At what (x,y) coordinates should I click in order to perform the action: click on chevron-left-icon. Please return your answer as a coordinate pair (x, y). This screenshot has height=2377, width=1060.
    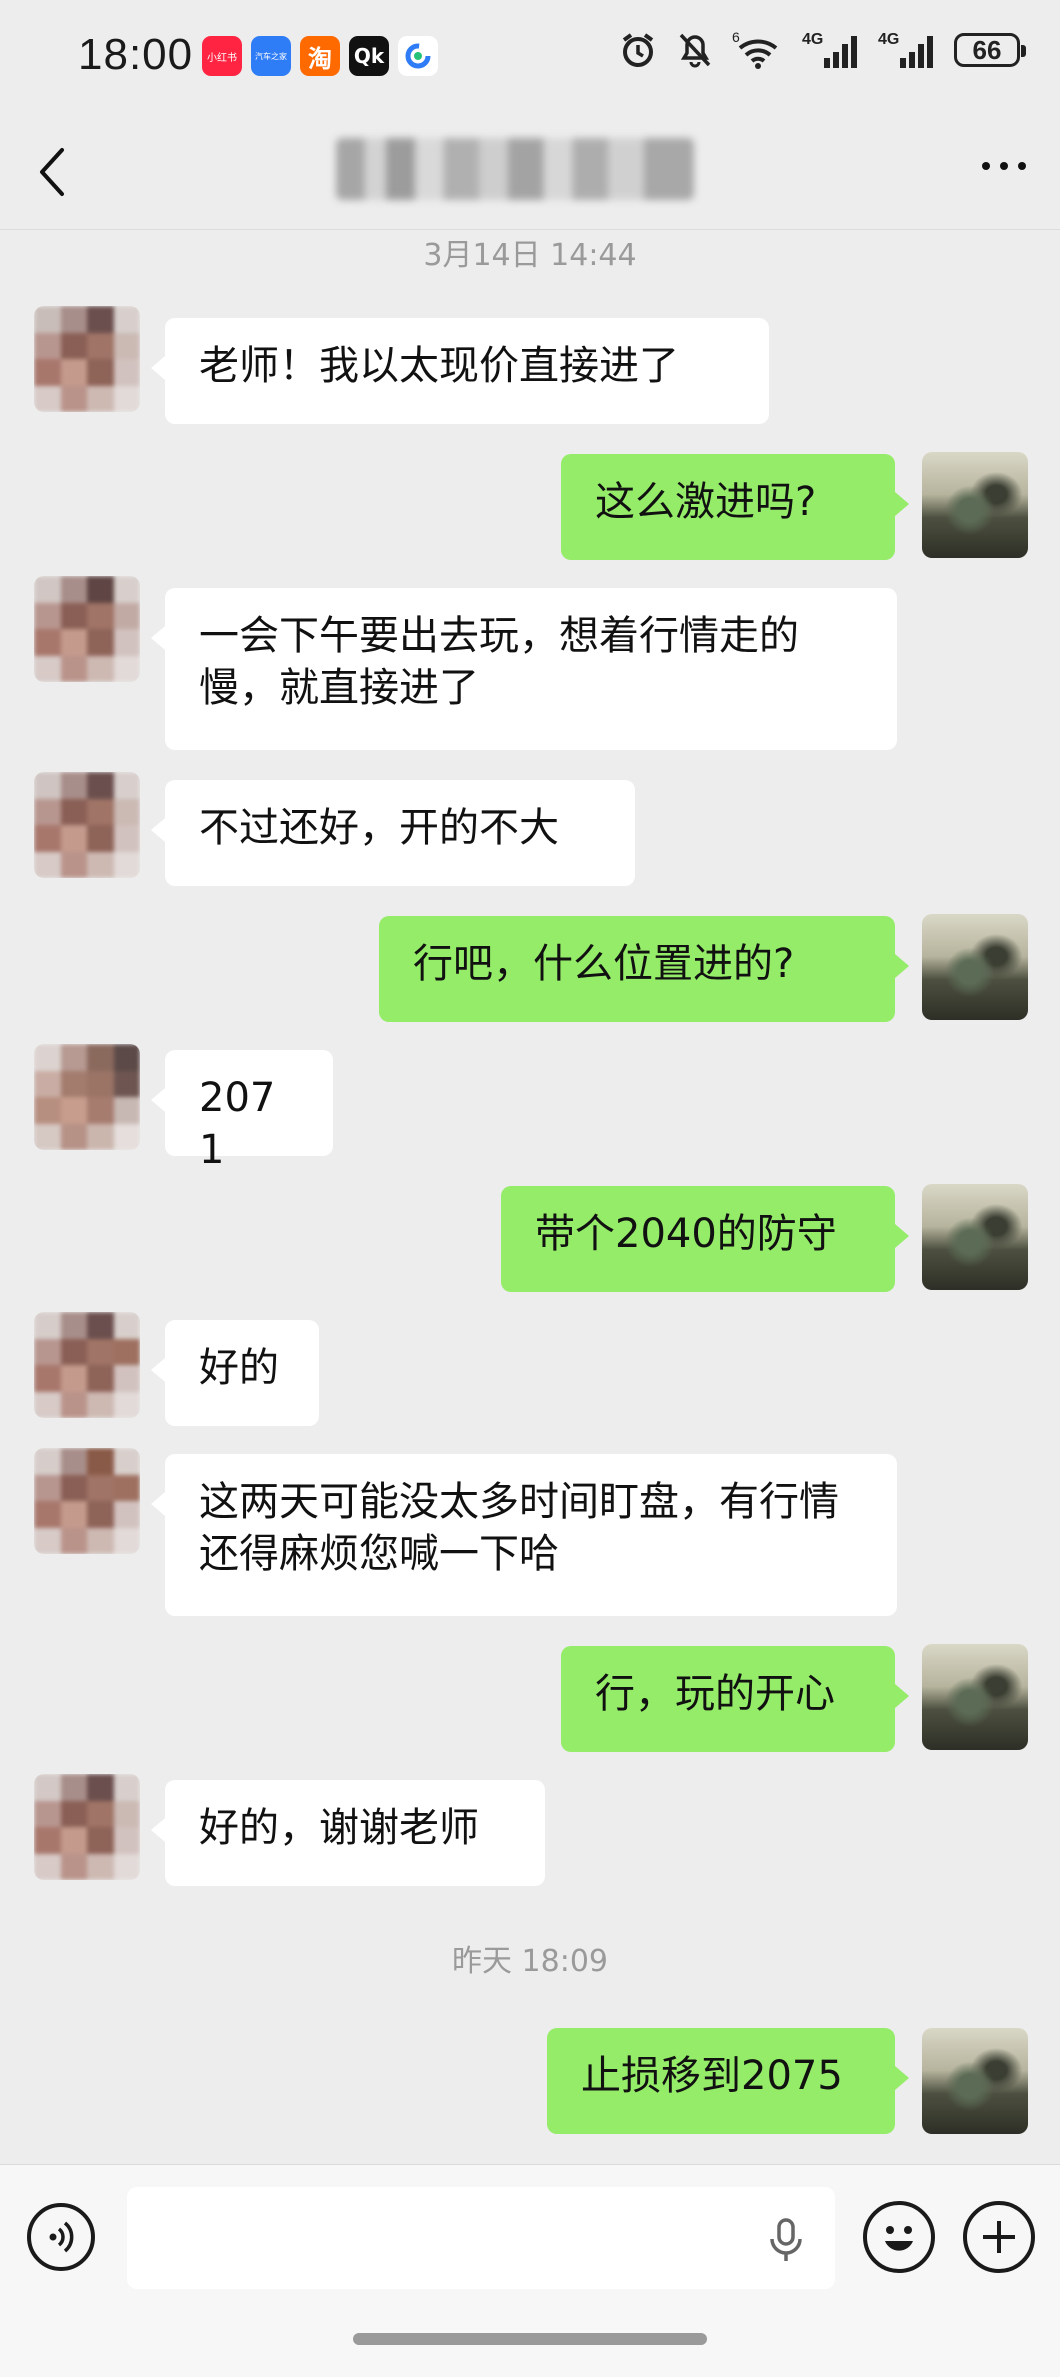
    Looking at the image, I should click on (51, 174).